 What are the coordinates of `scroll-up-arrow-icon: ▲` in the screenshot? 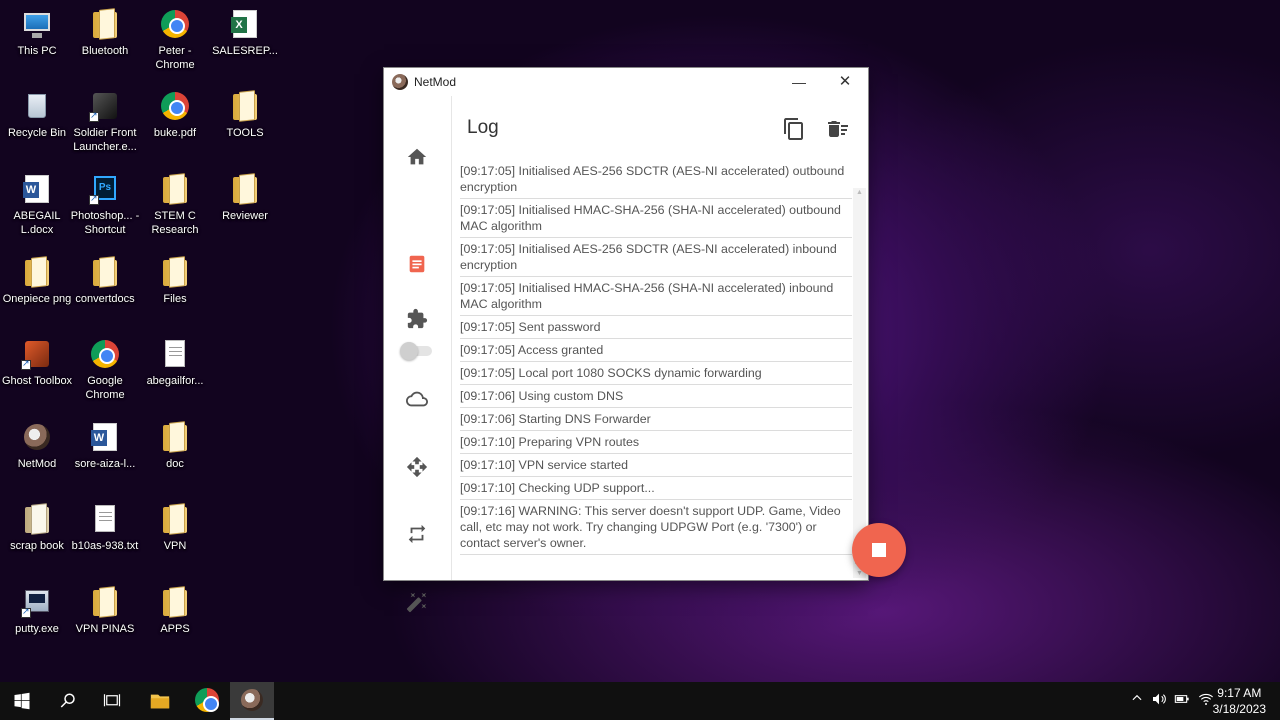 It's located at (859, 192).